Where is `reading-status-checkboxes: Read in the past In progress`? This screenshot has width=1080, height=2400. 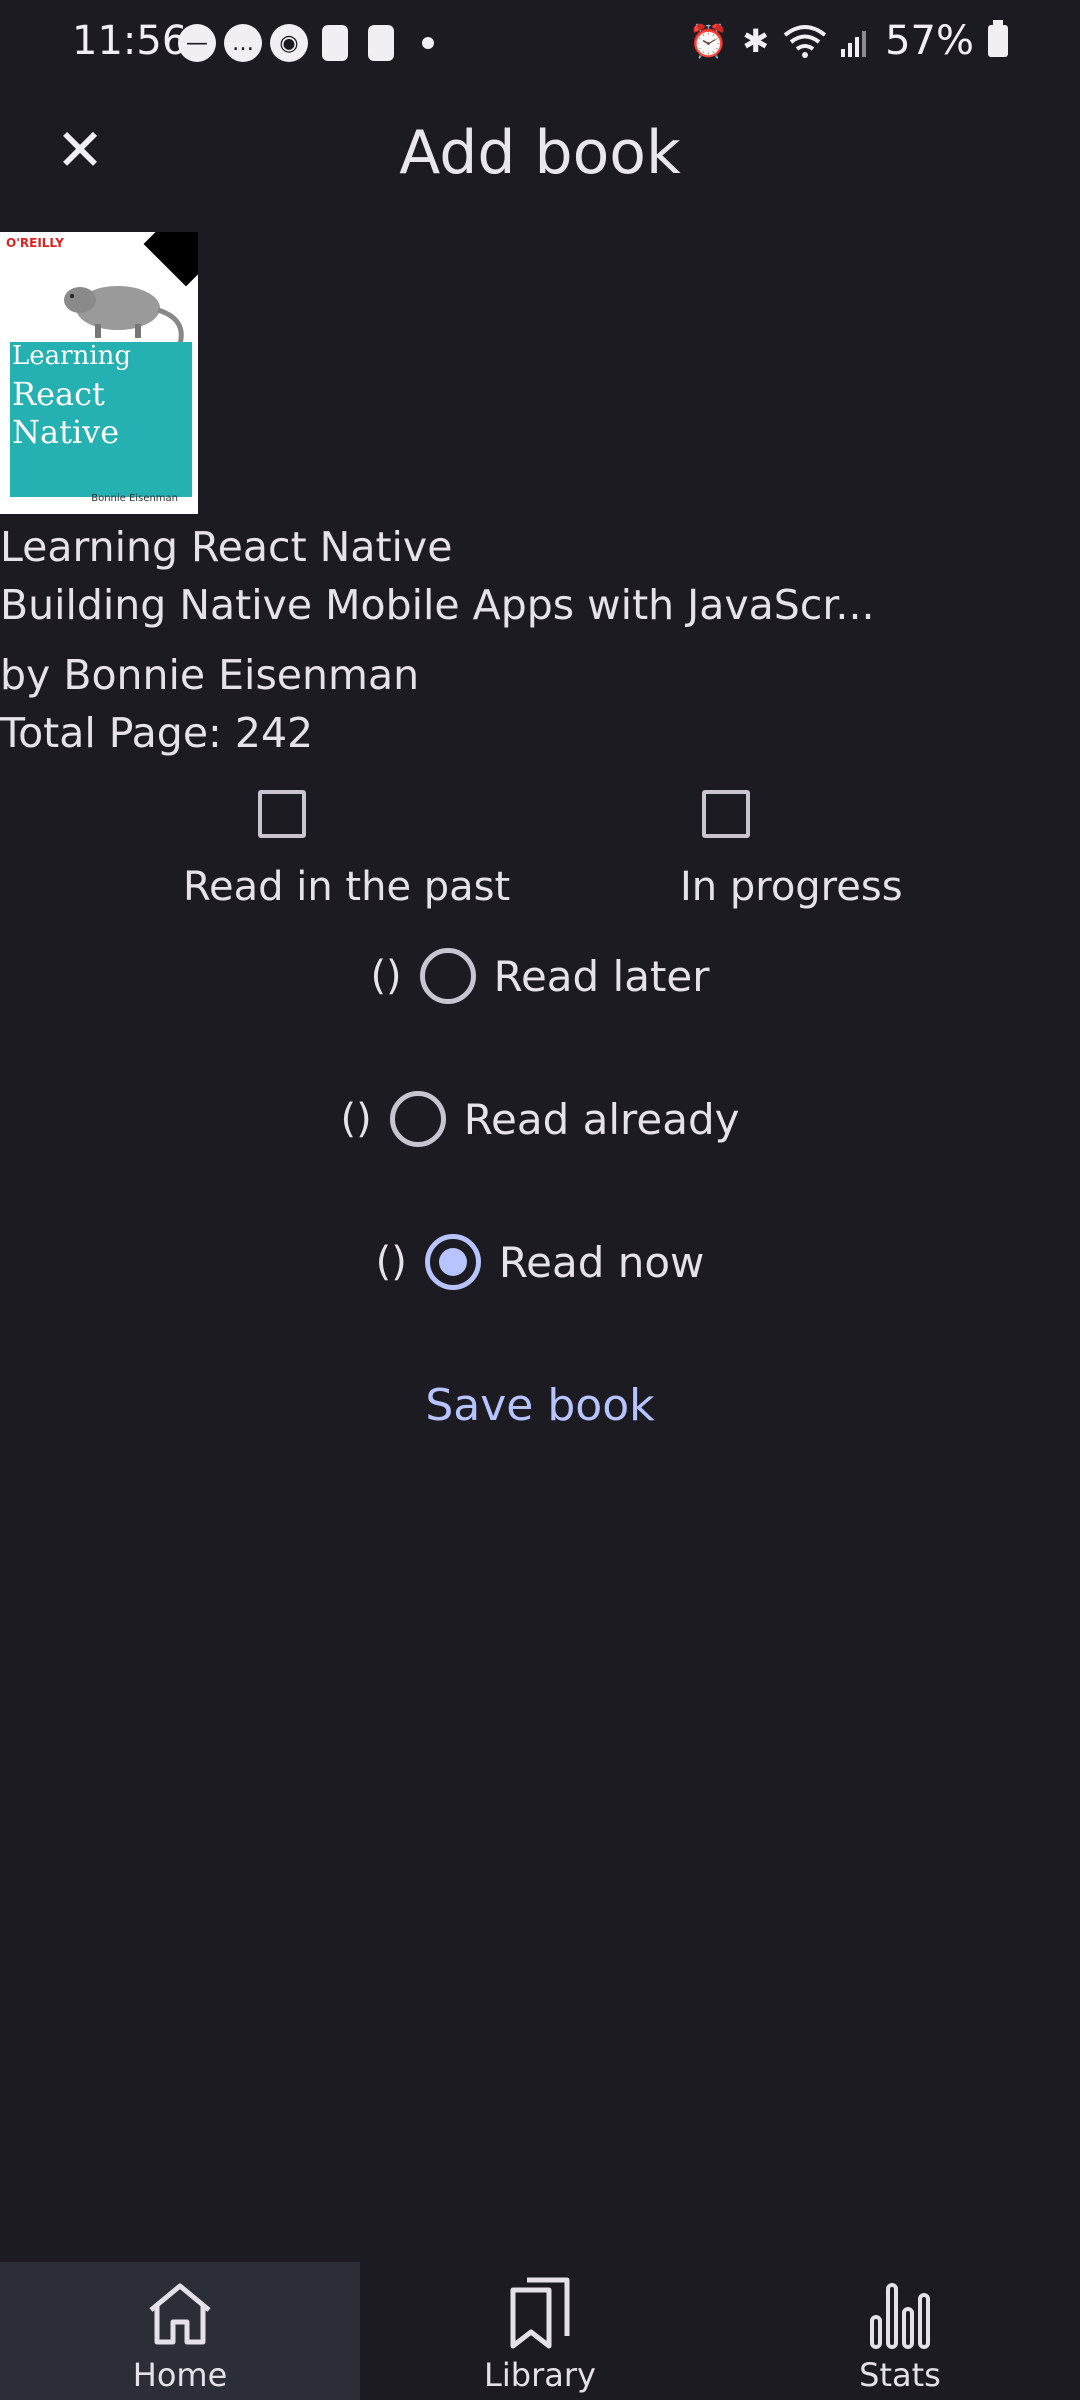
reading-status-checkboxes: Read in the past In progress is located at coordinates (540, 850).